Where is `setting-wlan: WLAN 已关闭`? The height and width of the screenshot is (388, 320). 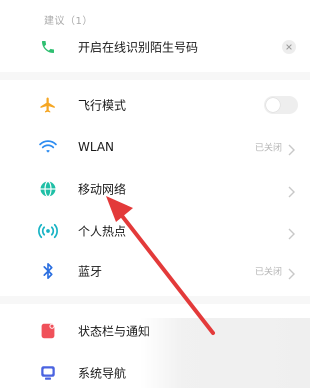 setting-wlan: WLAN 已关闭 is located at coordinates (155, 147).